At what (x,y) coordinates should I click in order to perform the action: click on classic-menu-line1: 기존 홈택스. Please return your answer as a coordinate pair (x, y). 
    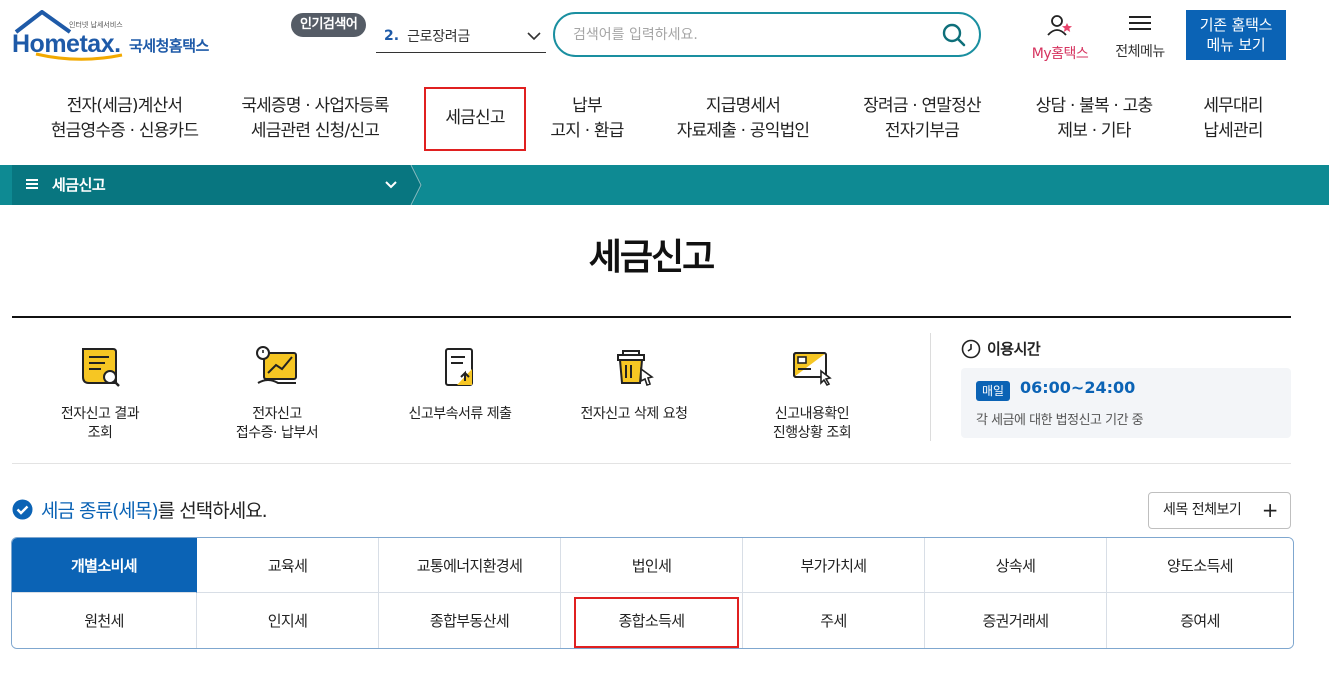
    Looking at the image, I should click on (1236, 25).